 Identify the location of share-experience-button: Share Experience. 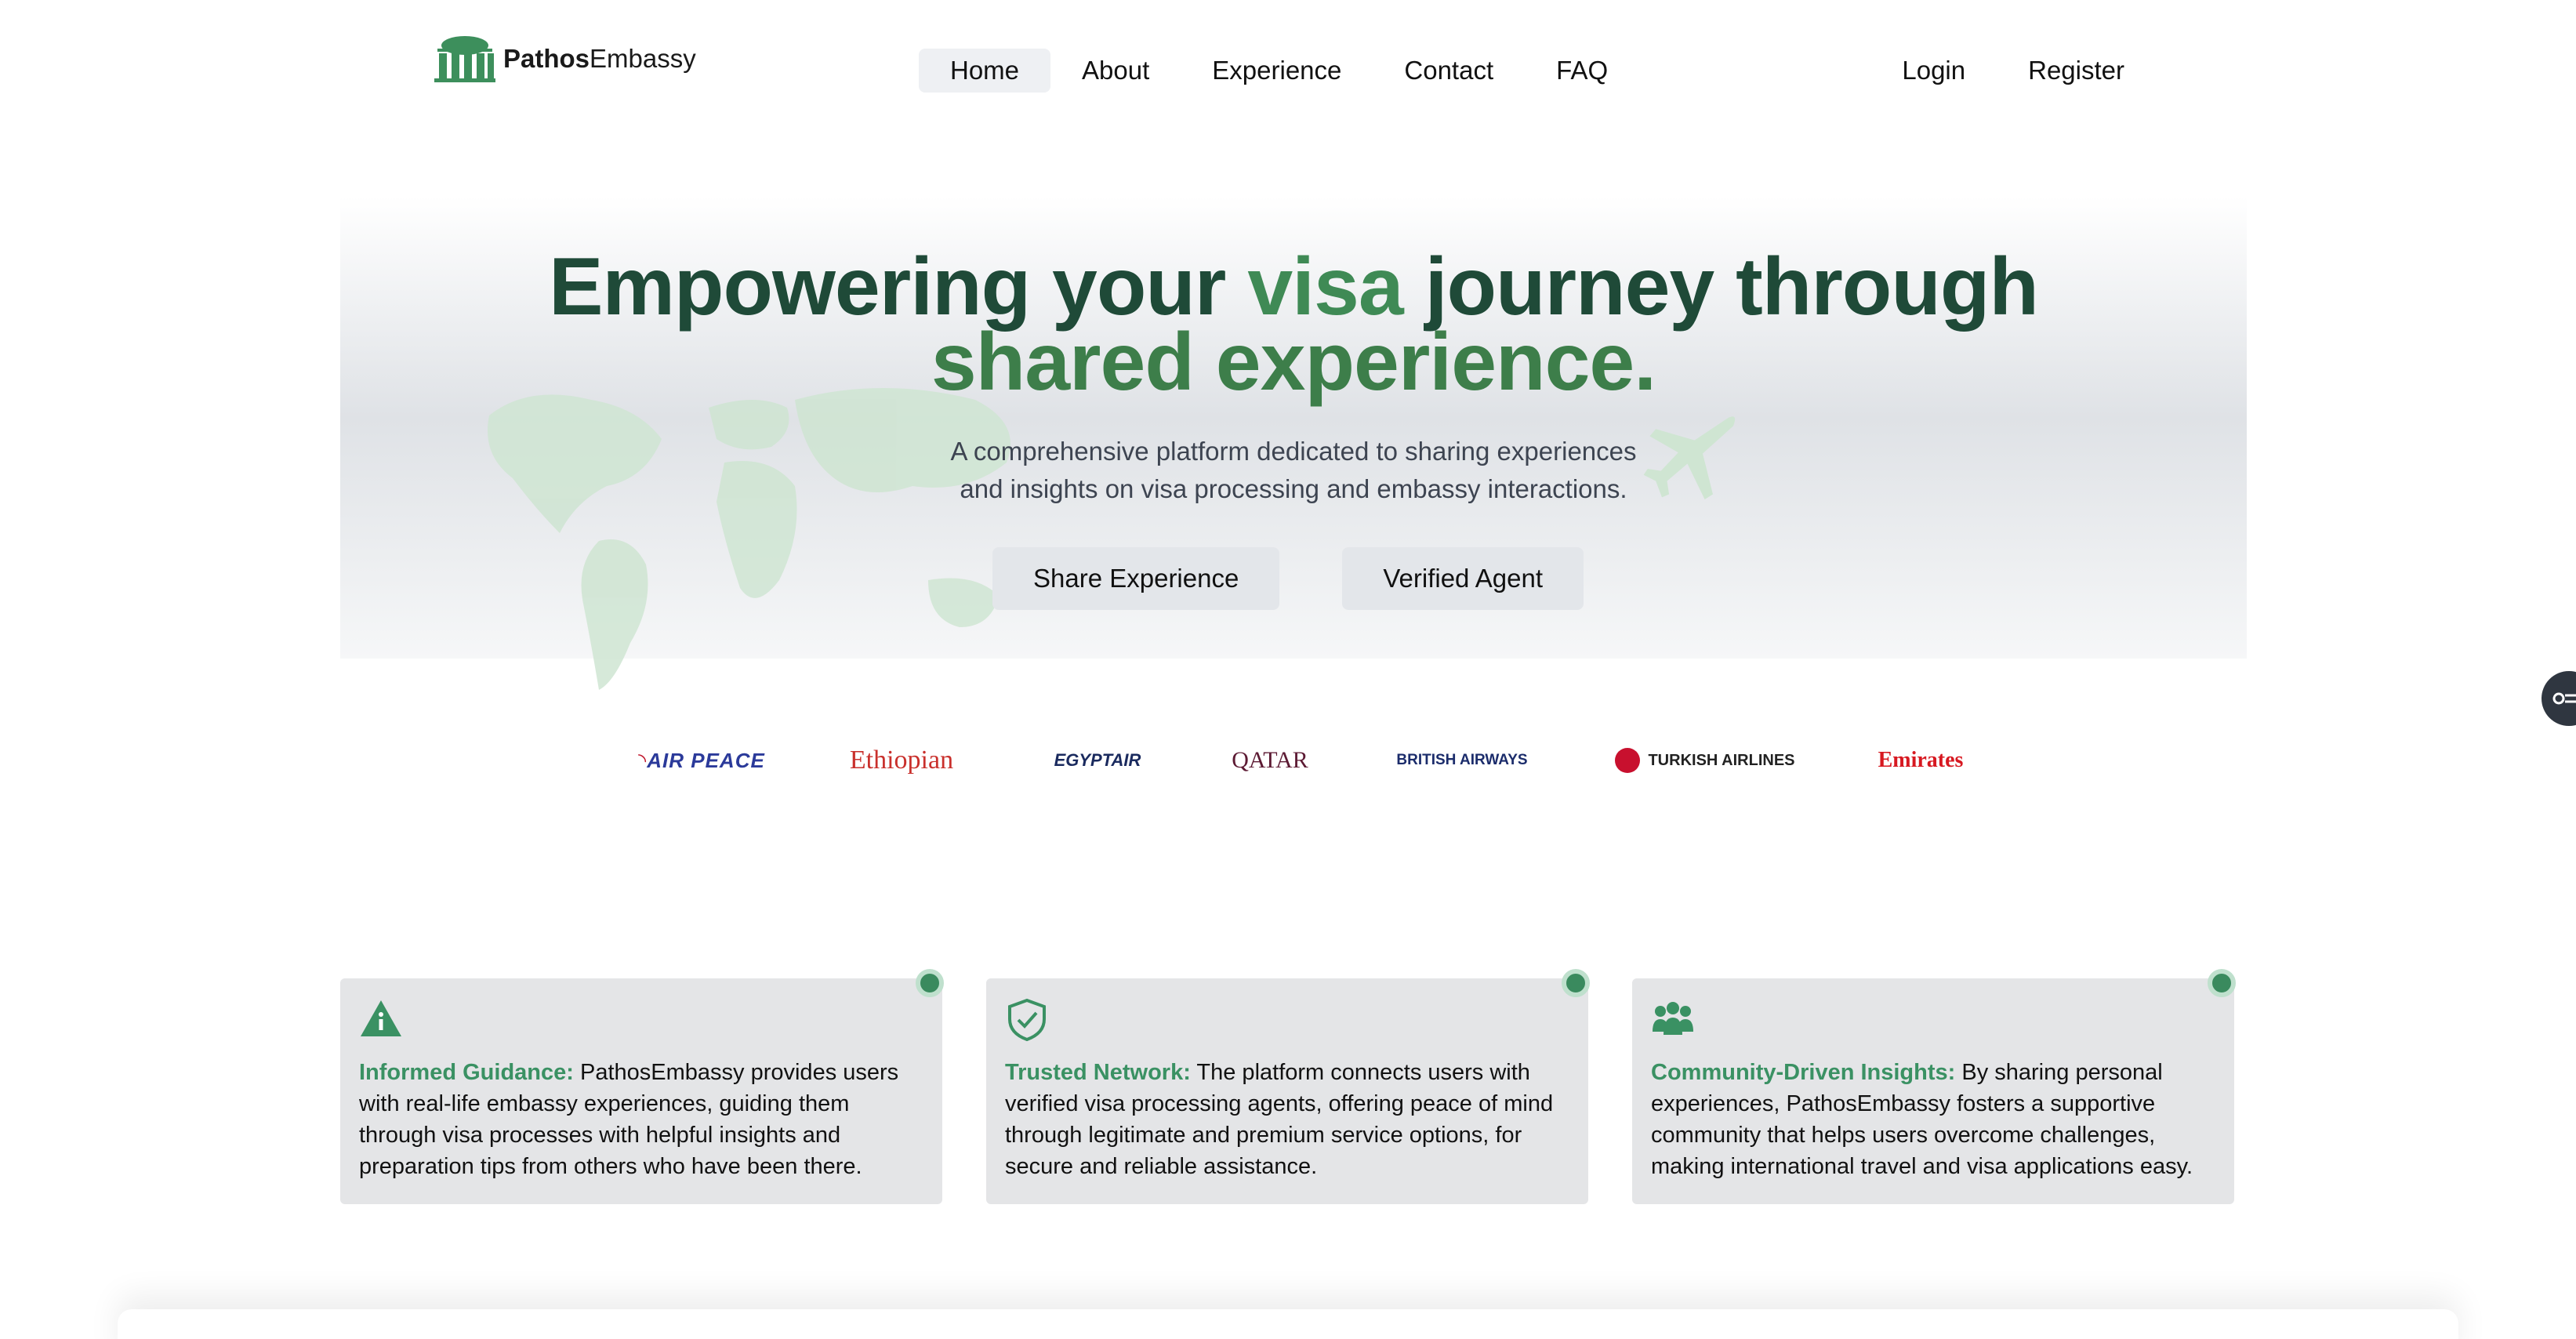
(1136, 578).